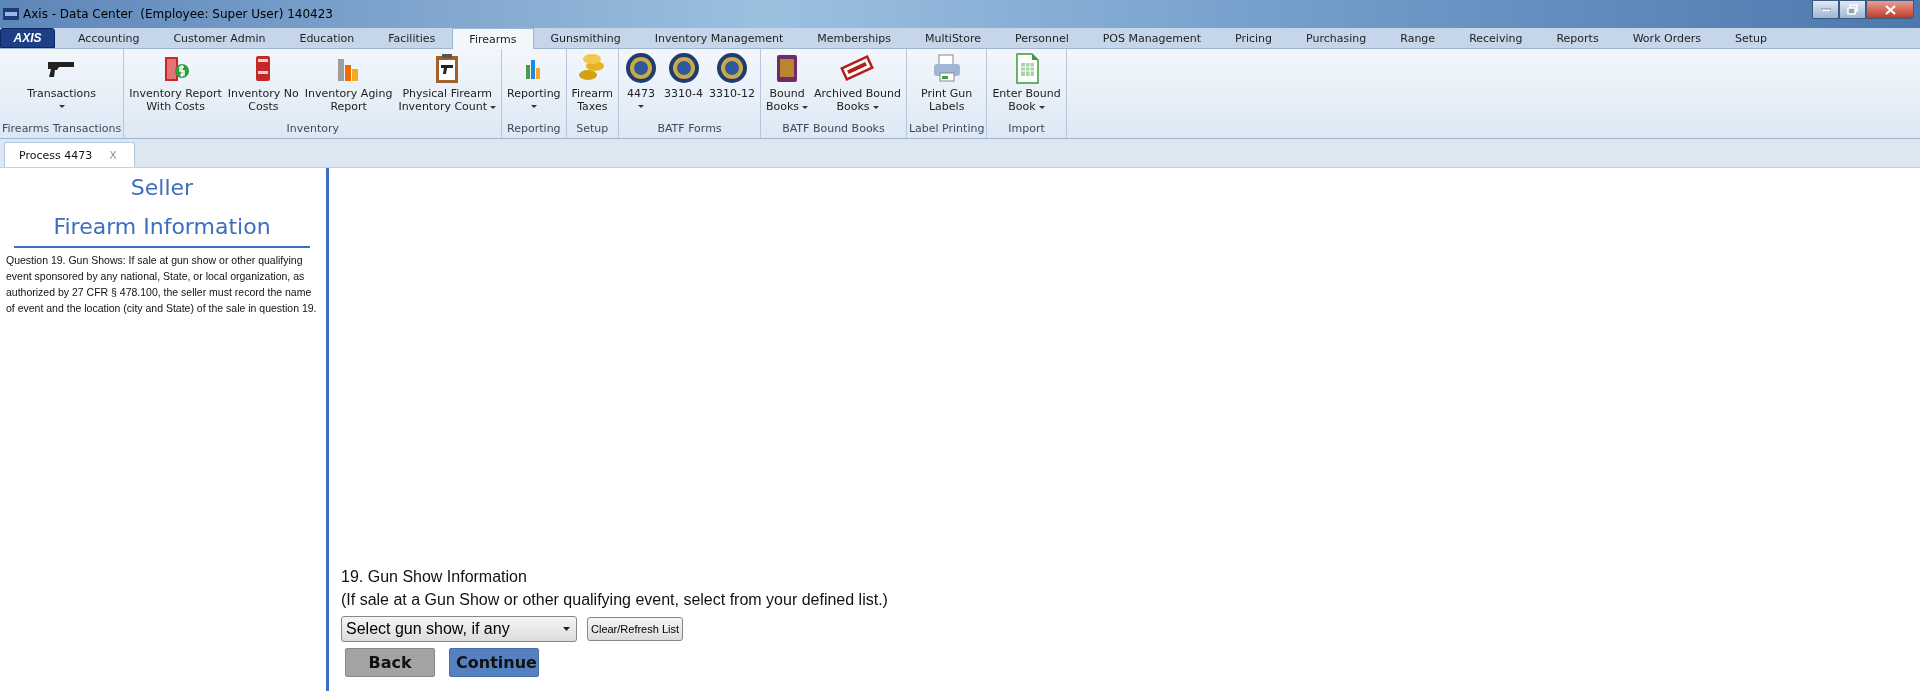 This screenshot has height=691, width=1920. I want to click on menu-tab: Gunsmithing, so click(585, 38).